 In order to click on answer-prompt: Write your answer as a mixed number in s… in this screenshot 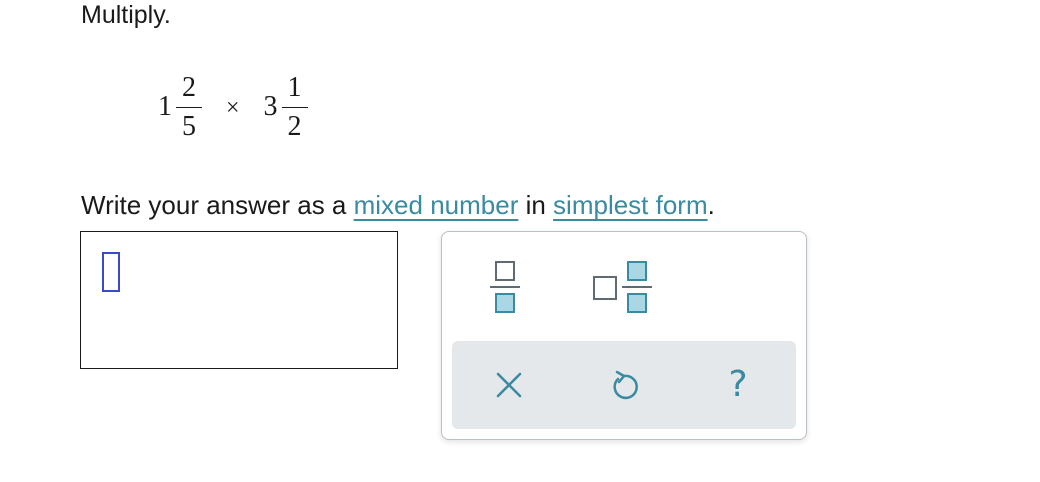, I will do `click(398, 205)`.